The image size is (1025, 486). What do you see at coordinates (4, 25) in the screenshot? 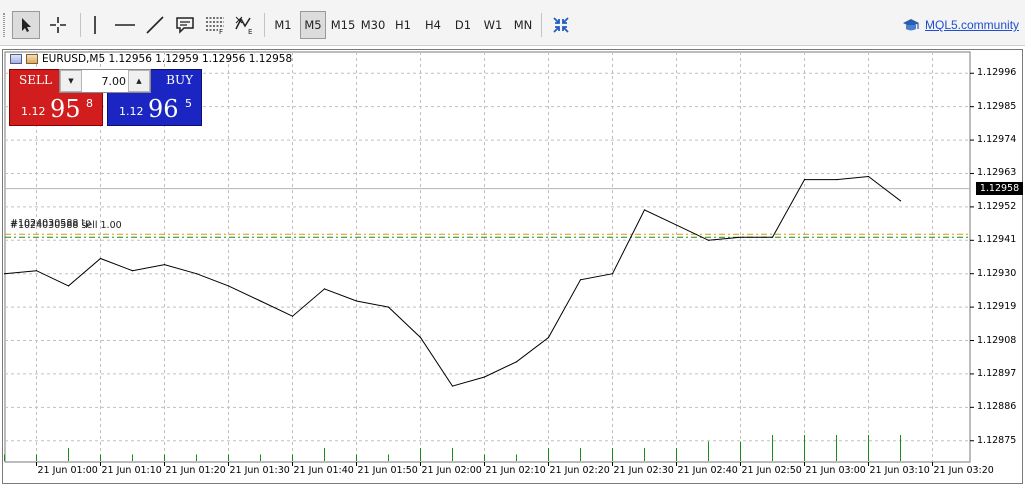
I see `toolbar-grip` at bounding box center [4, 25].